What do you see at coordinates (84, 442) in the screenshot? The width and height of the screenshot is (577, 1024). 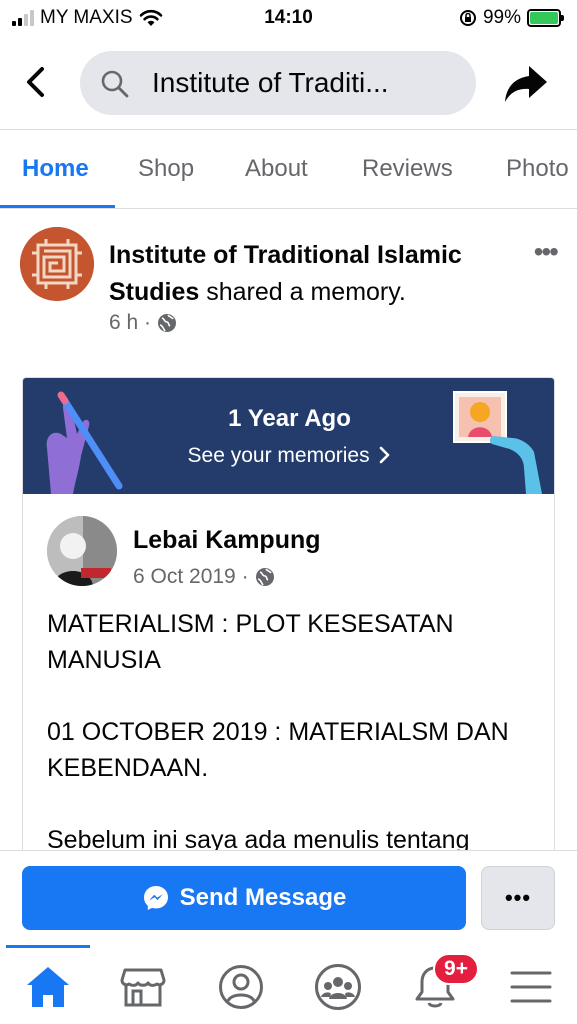 I see `hand-pencil-illustration-icon` at bounding box center [84, 442].